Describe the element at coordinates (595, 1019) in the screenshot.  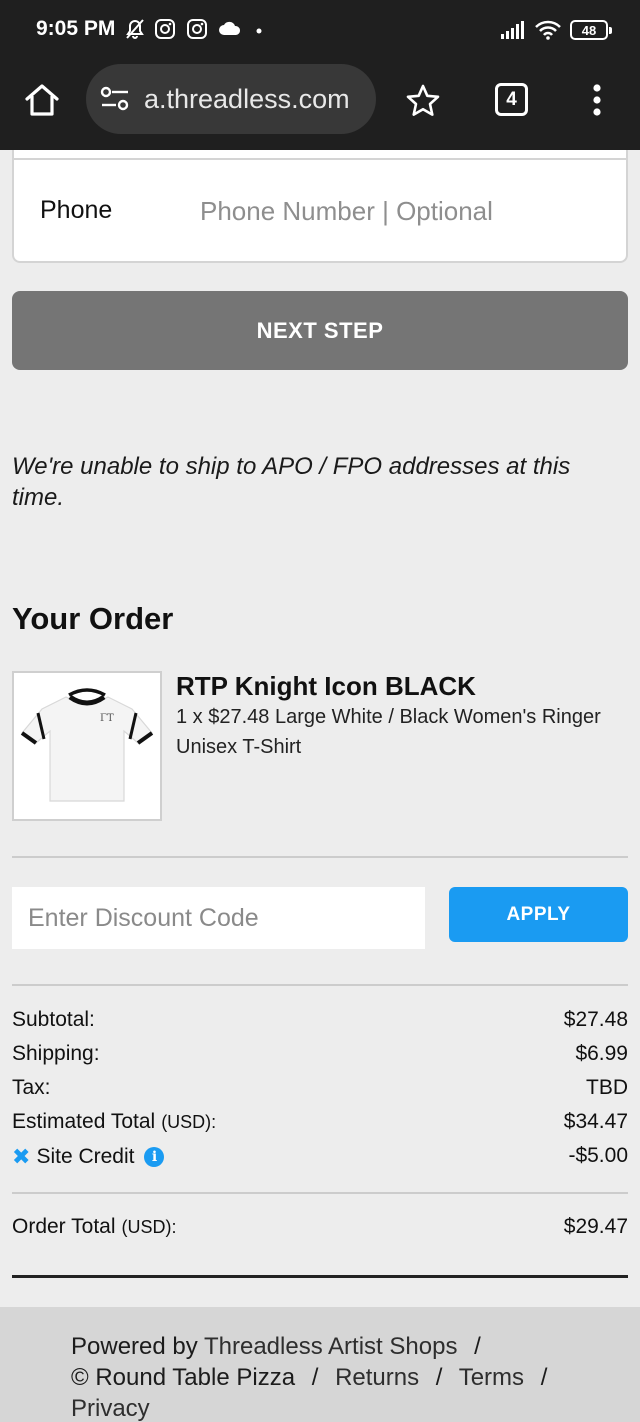
I see `subtotal-value: $27.48` at that location.